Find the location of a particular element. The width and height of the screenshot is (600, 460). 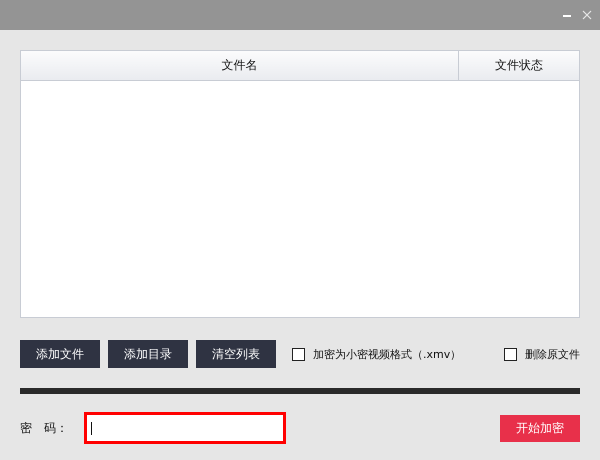

column-header: 文件名 is located at coordinates (240, 65).